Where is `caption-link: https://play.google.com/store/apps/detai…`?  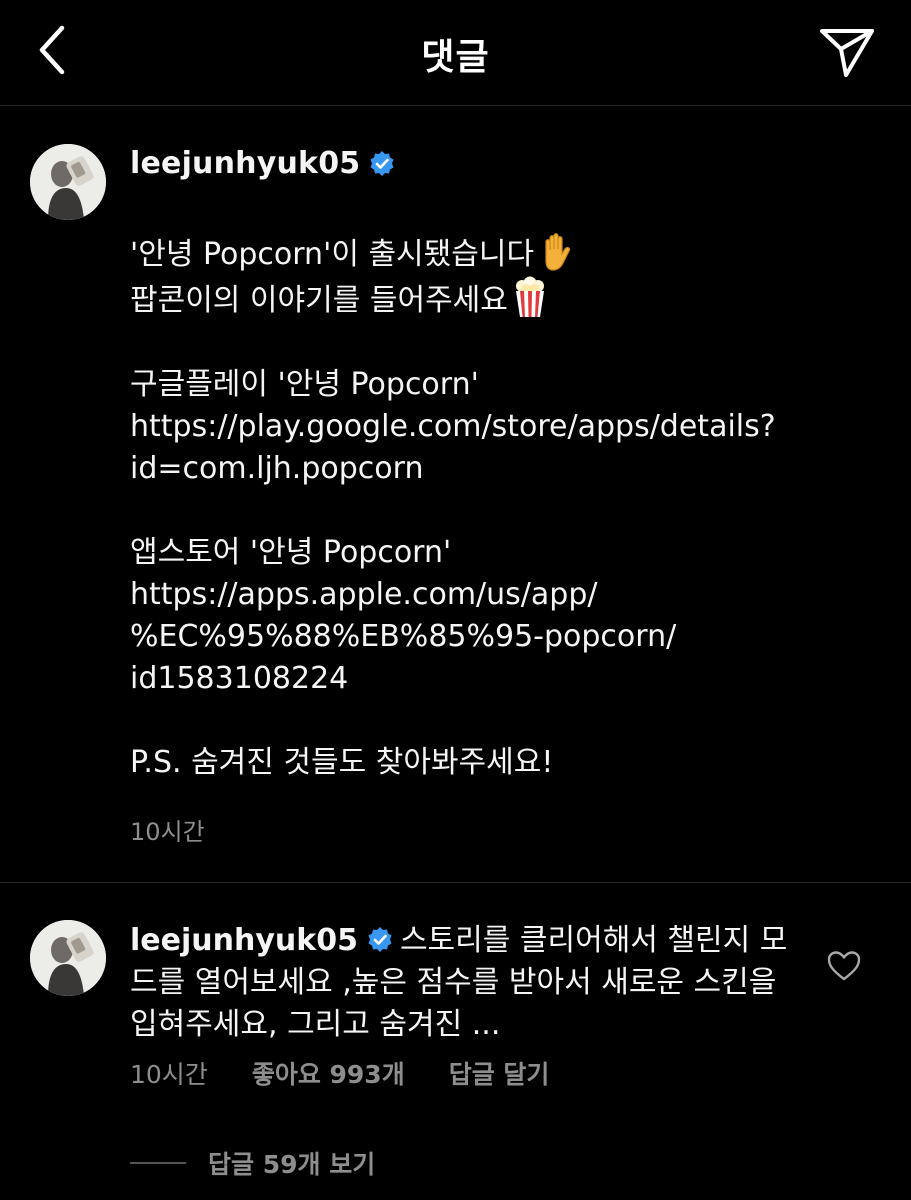 caption-link: https://play.google.com/store/apps/detai… is located at coordinates (453, 426).